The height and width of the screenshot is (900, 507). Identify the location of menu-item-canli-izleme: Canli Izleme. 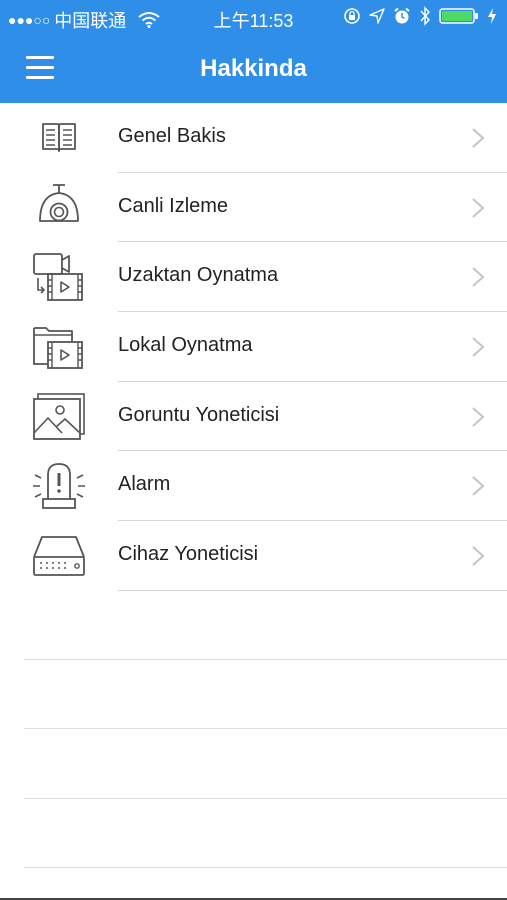
(253, 208).